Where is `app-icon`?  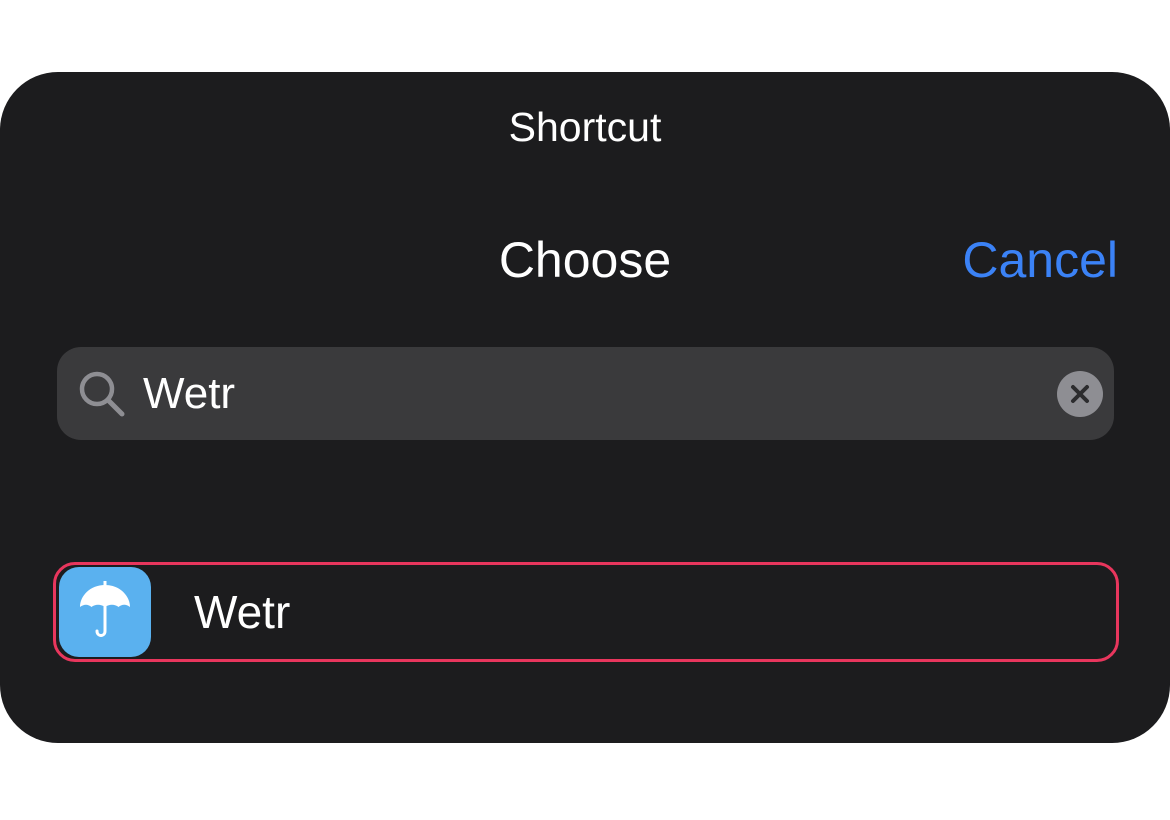
app-icon is located at coordinates (105, 612).